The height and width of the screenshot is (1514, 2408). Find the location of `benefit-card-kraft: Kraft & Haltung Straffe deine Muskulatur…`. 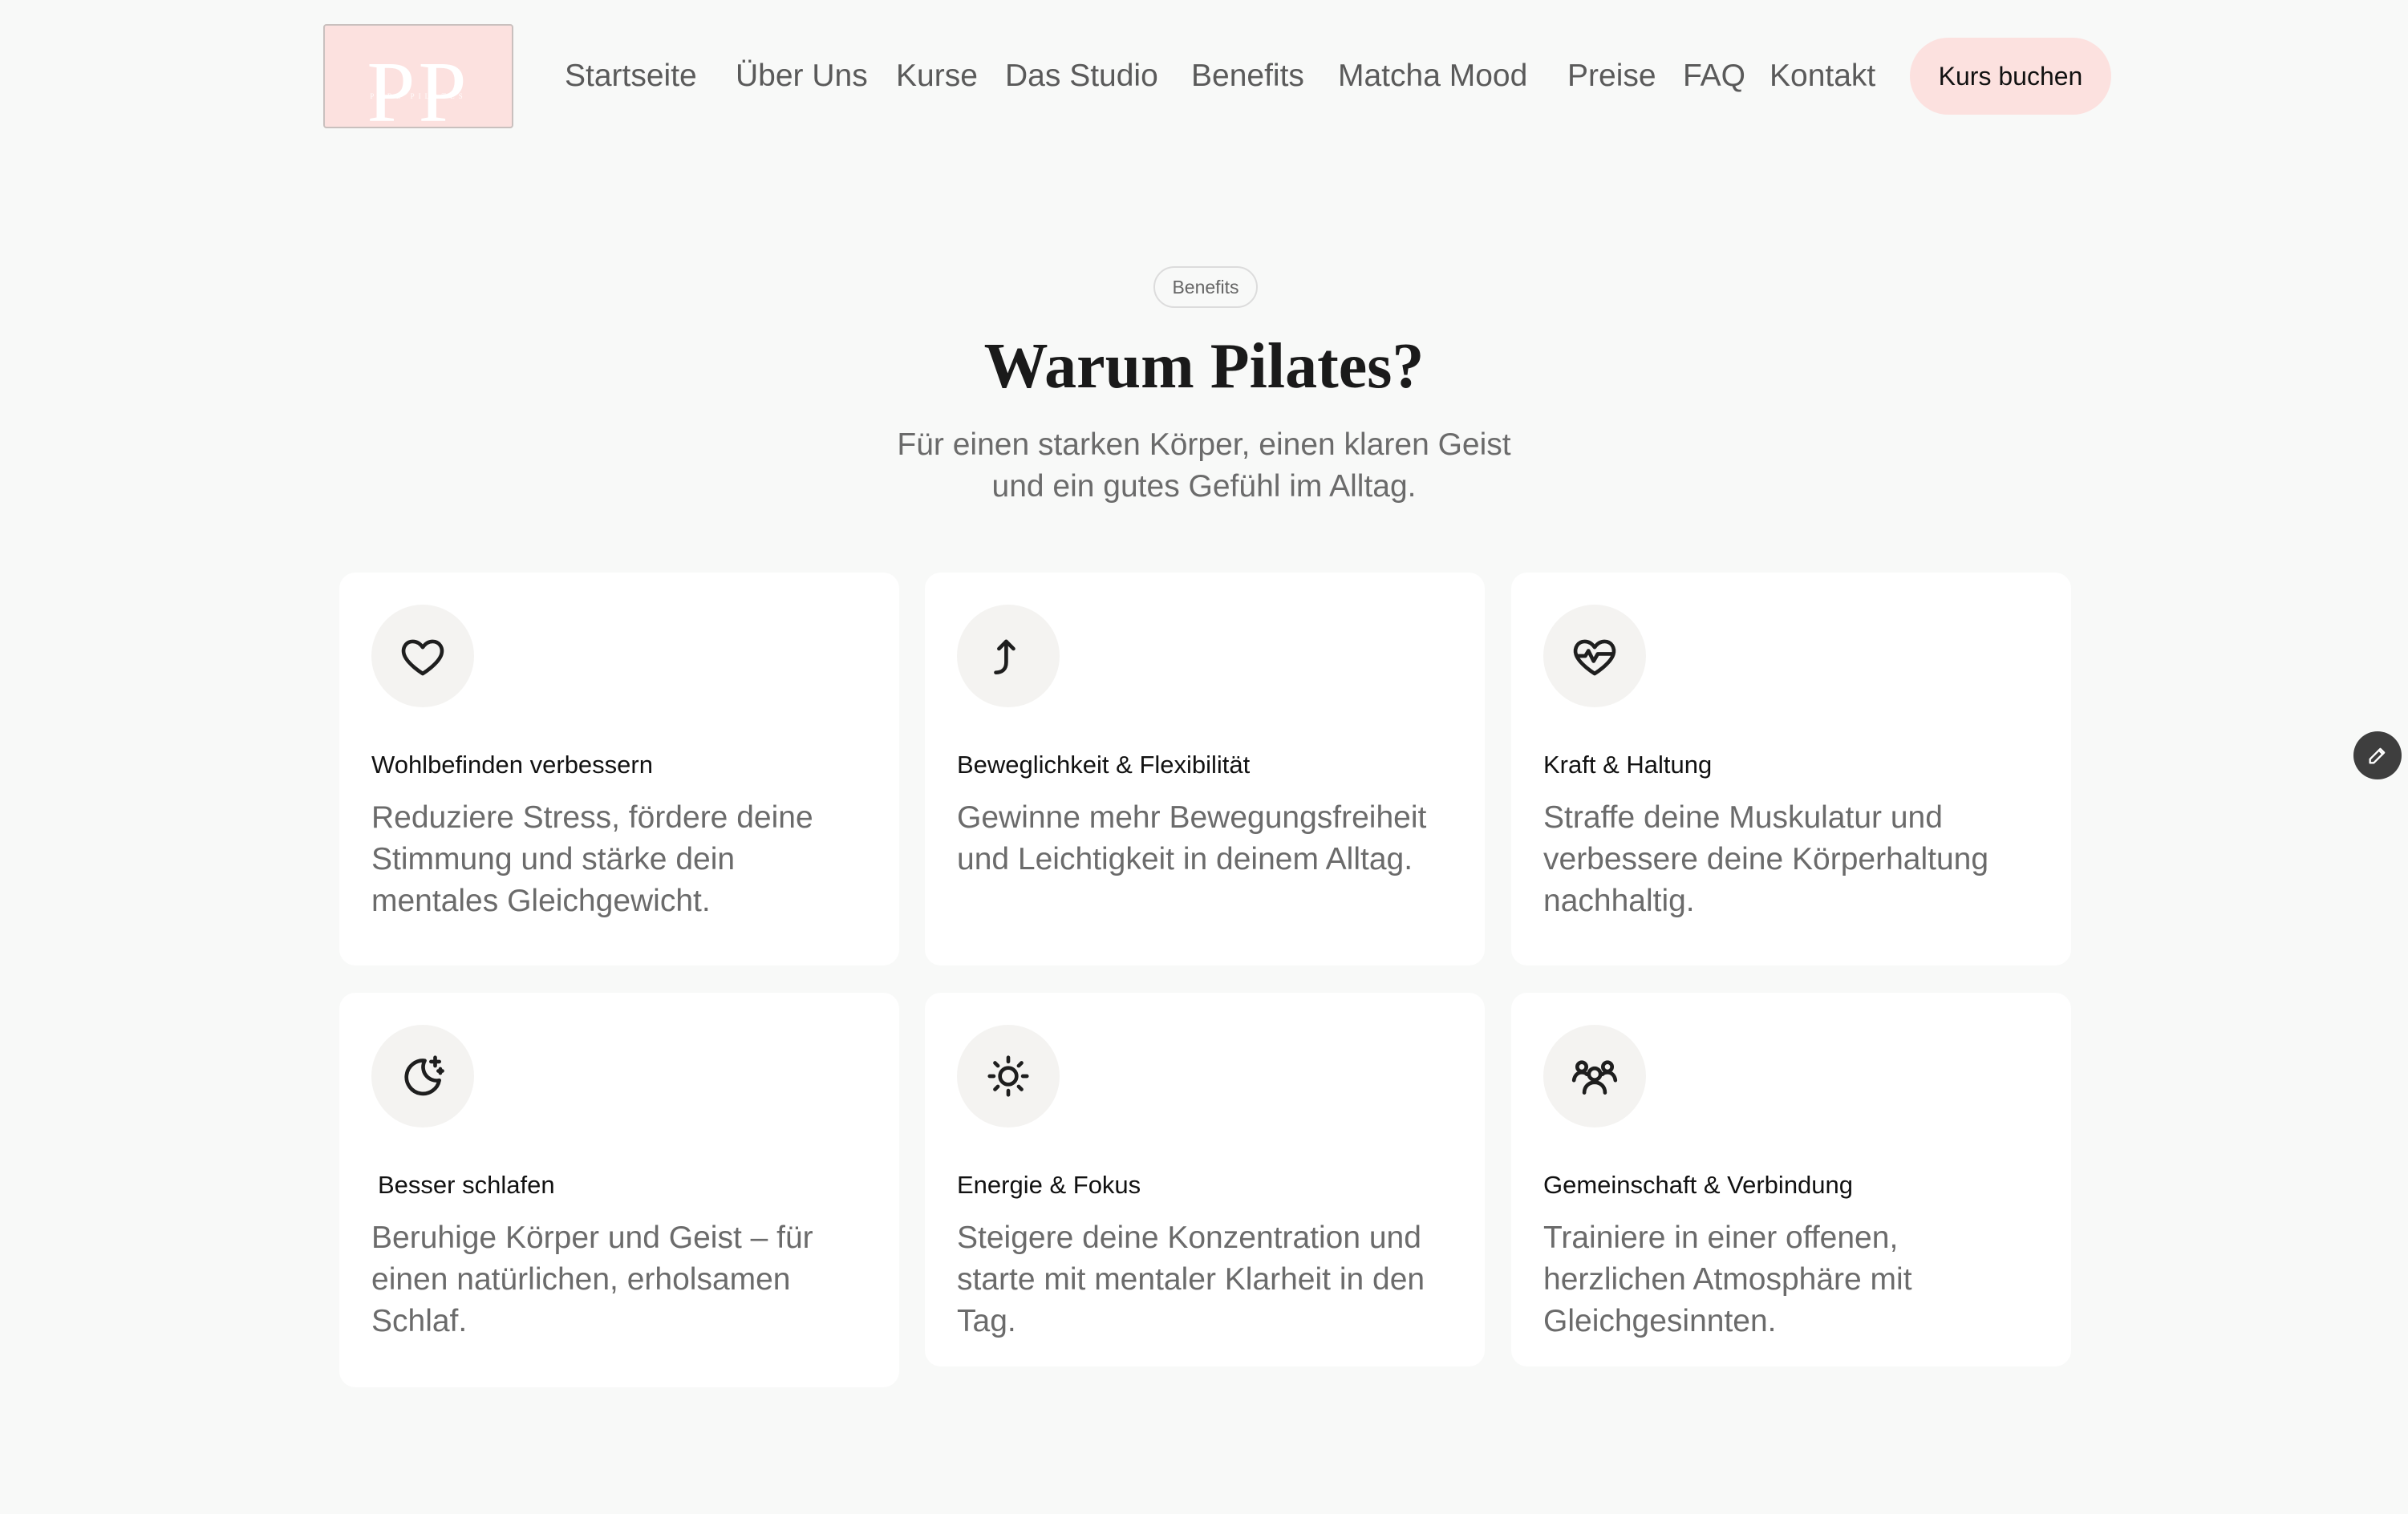

benefit-card-kraft: Kraft & Haltung Straffe deine Muskulatur… is located at coordinates (1791, 769).